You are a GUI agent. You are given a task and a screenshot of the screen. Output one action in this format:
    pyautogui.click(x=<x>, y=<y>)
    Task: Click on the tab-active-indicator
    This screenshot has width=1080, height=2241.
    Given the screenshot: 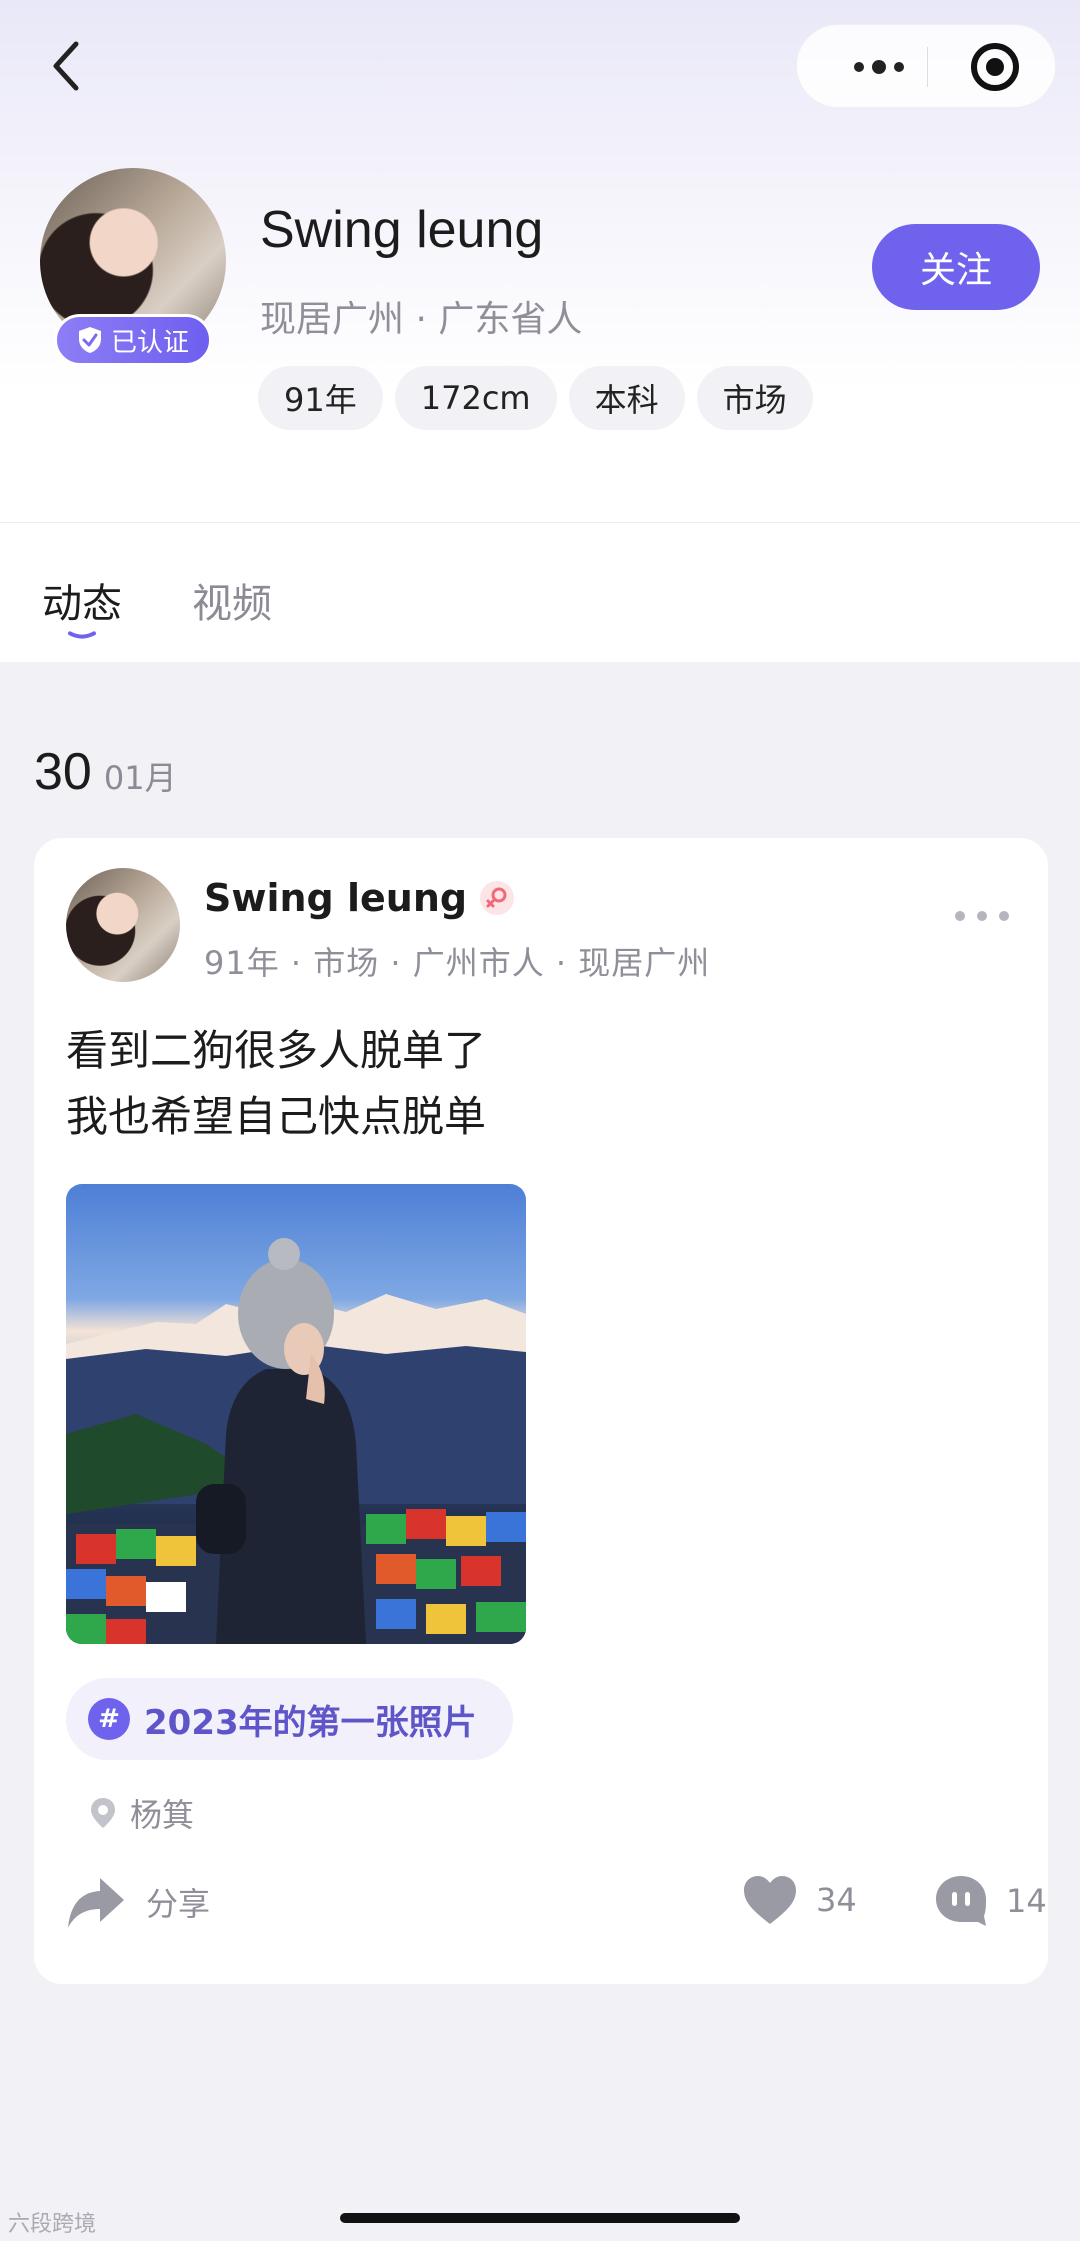 What is the action you would take?
    pyautogui.click(x=82, y=635)
    